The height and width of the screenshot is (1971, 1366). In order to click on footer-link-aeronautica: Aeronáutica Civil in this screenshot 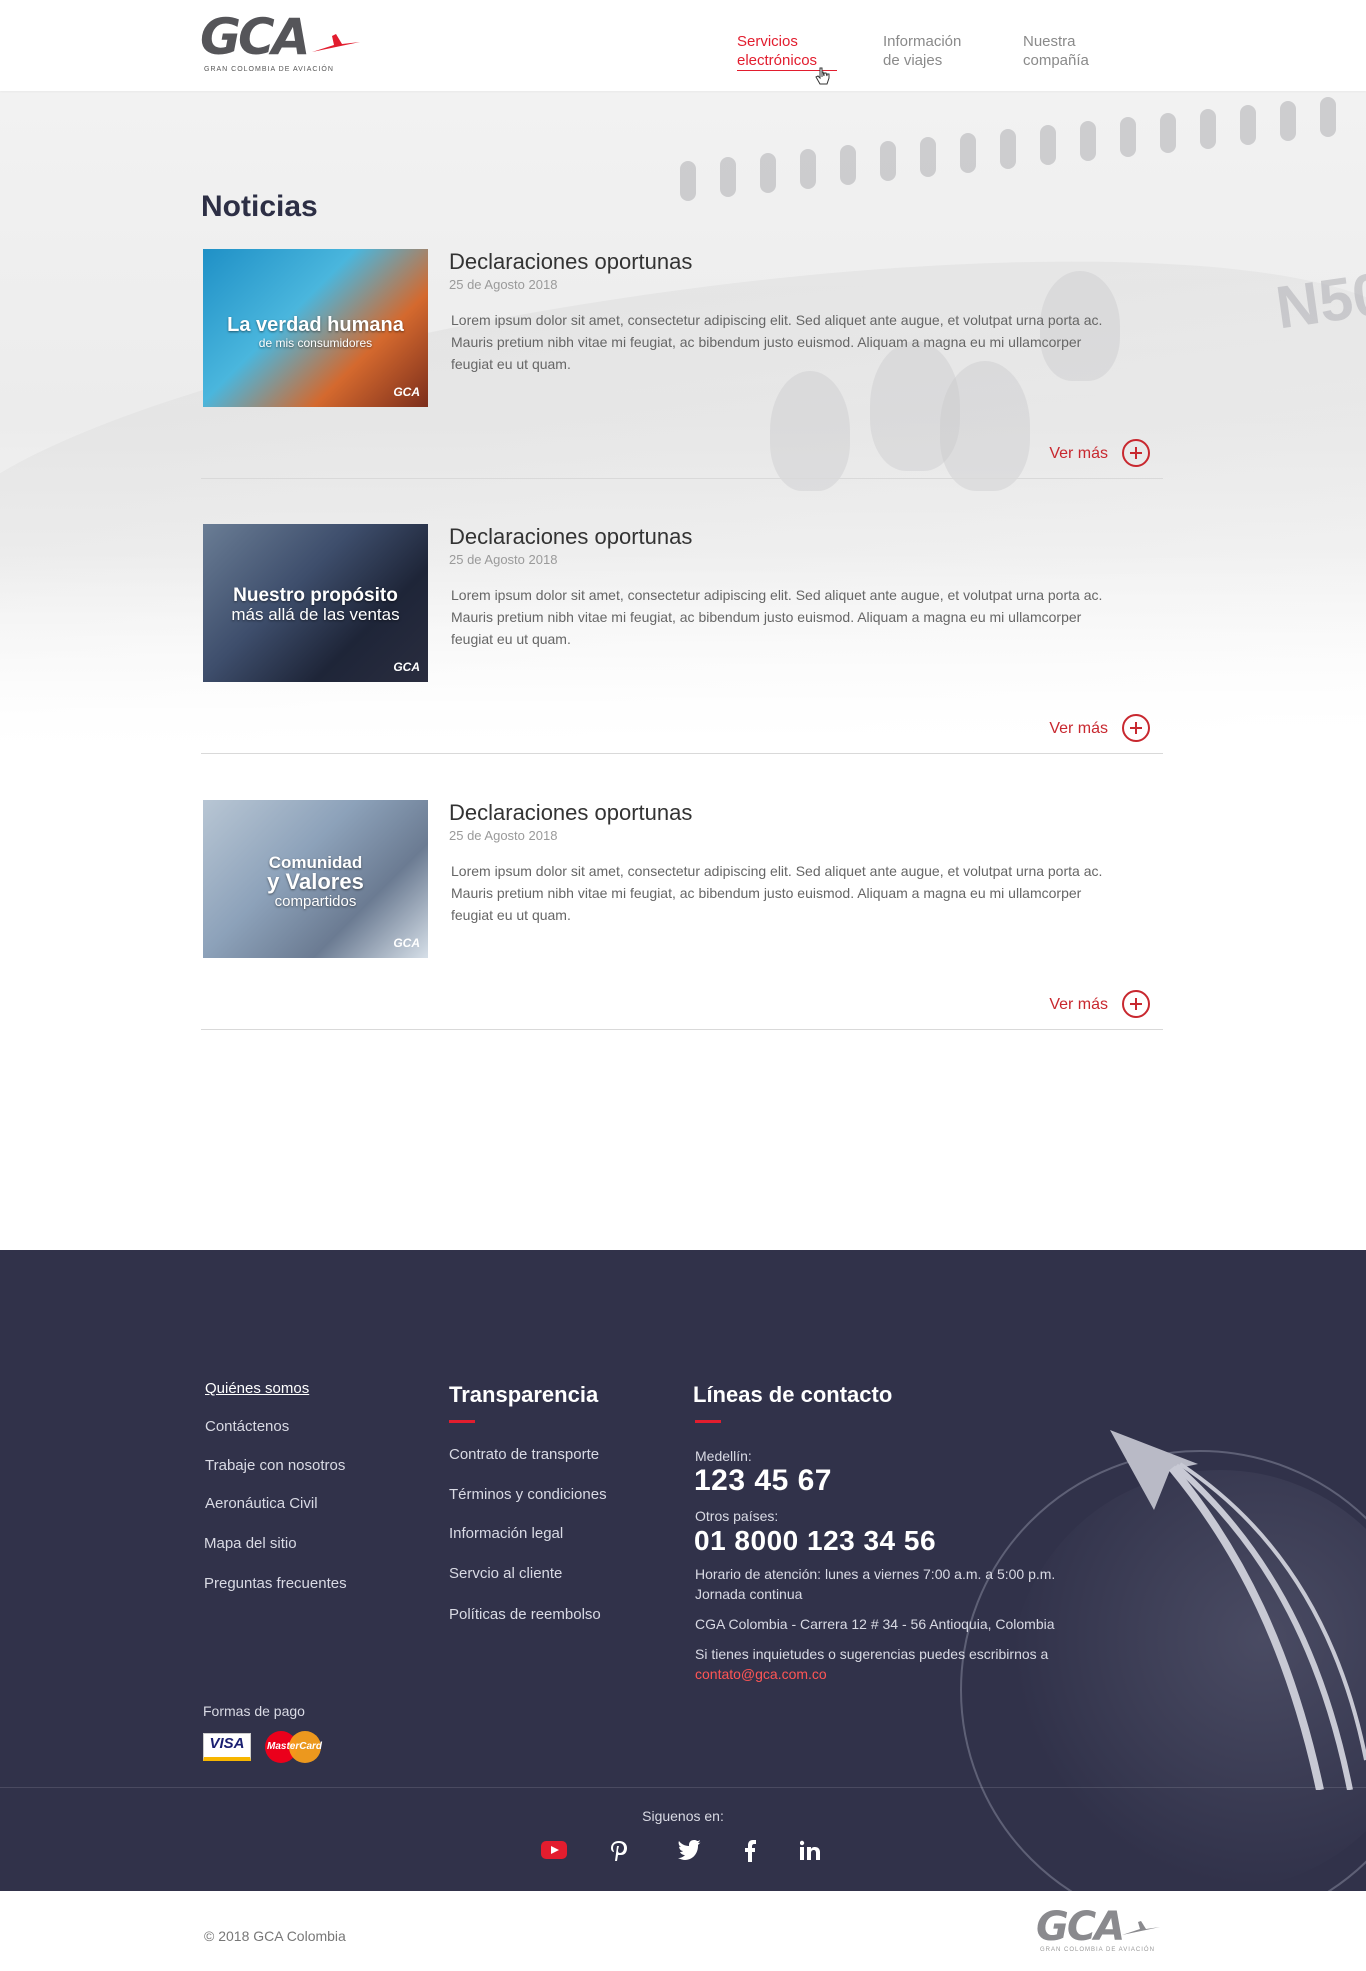, I will do `click(261, 1503)`.